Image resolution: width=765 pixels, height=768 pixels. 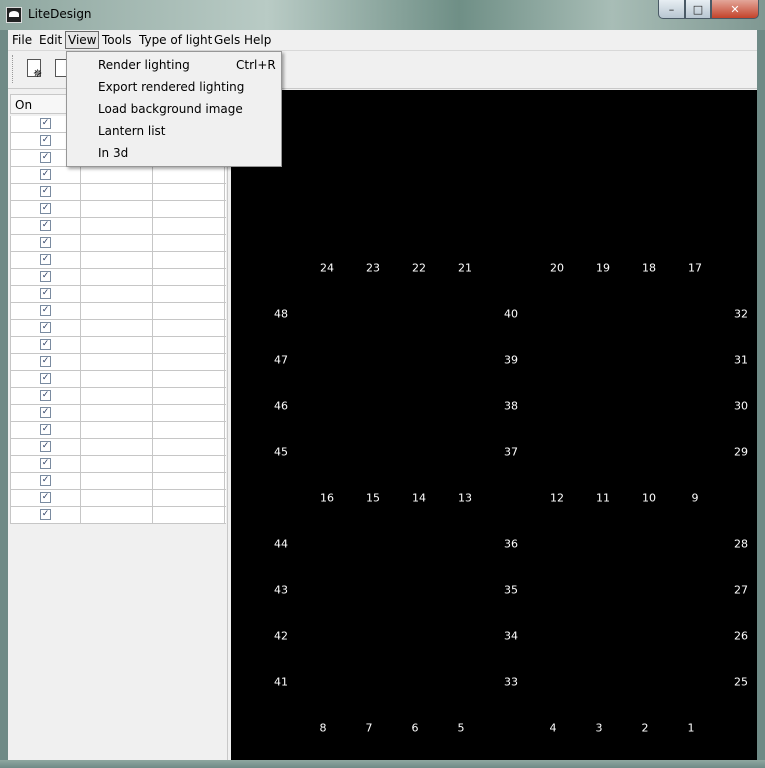 I want to click on lantern-number: 18, so click(x=649, y=268).